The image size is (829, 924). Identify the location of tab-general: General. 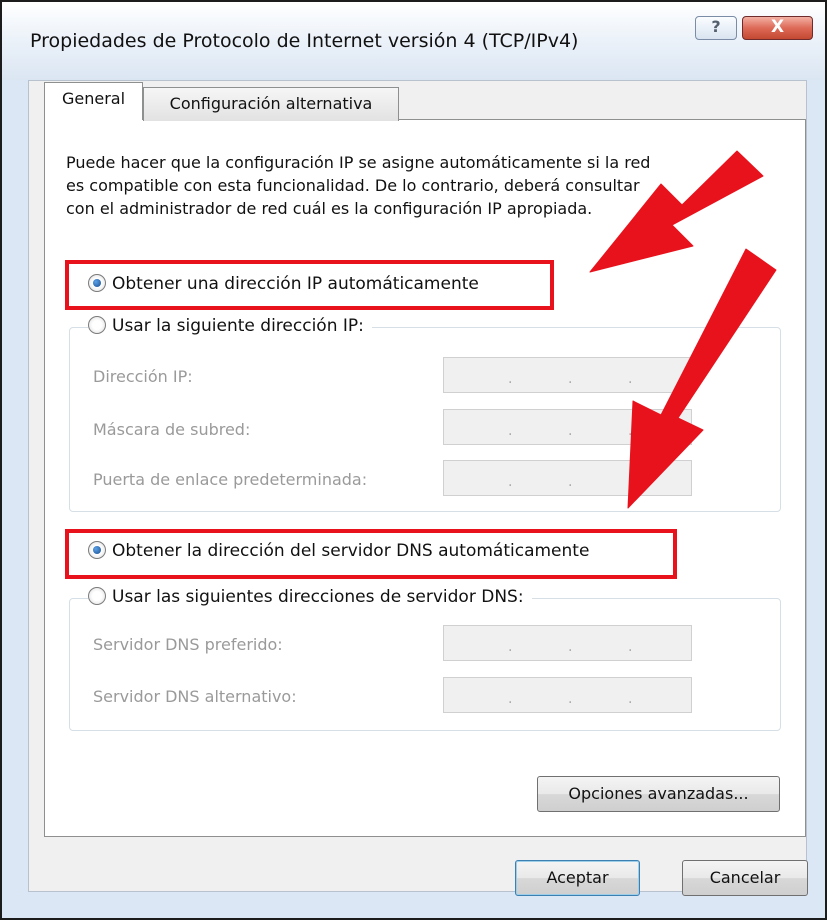
(93, 101).